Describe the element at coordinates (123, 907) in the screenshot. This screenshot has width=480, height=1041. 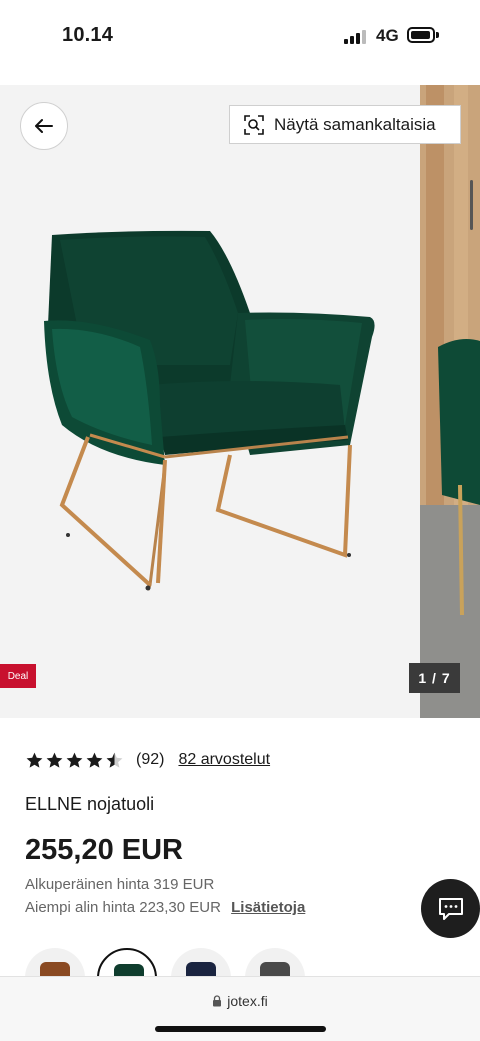
I see `lowest-price: Aiempi alin hinta 223,30 EUR` at that location.